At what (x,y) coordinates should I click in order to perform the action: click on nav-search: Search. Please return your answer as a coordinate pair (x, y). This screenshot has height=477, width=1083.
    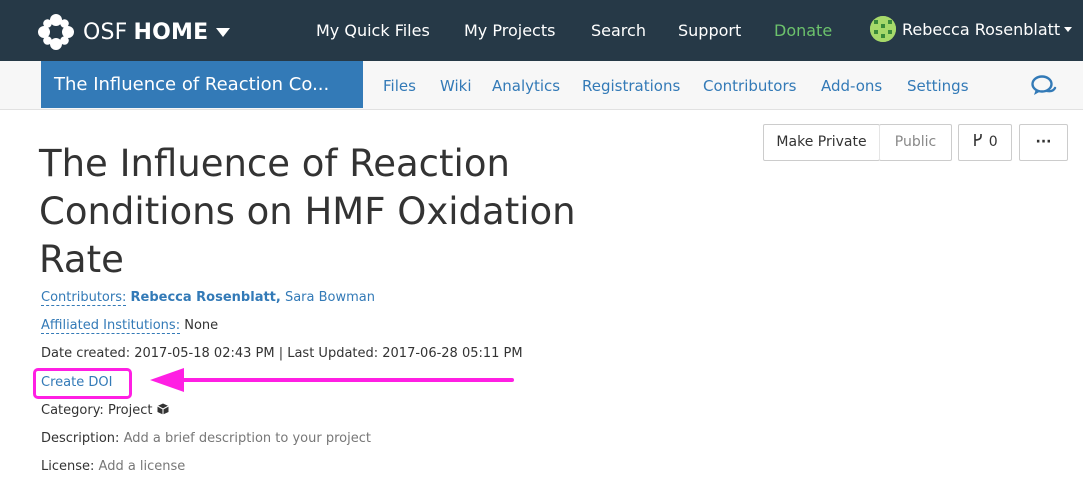
    Looking at the image, I should click on (618, 30).